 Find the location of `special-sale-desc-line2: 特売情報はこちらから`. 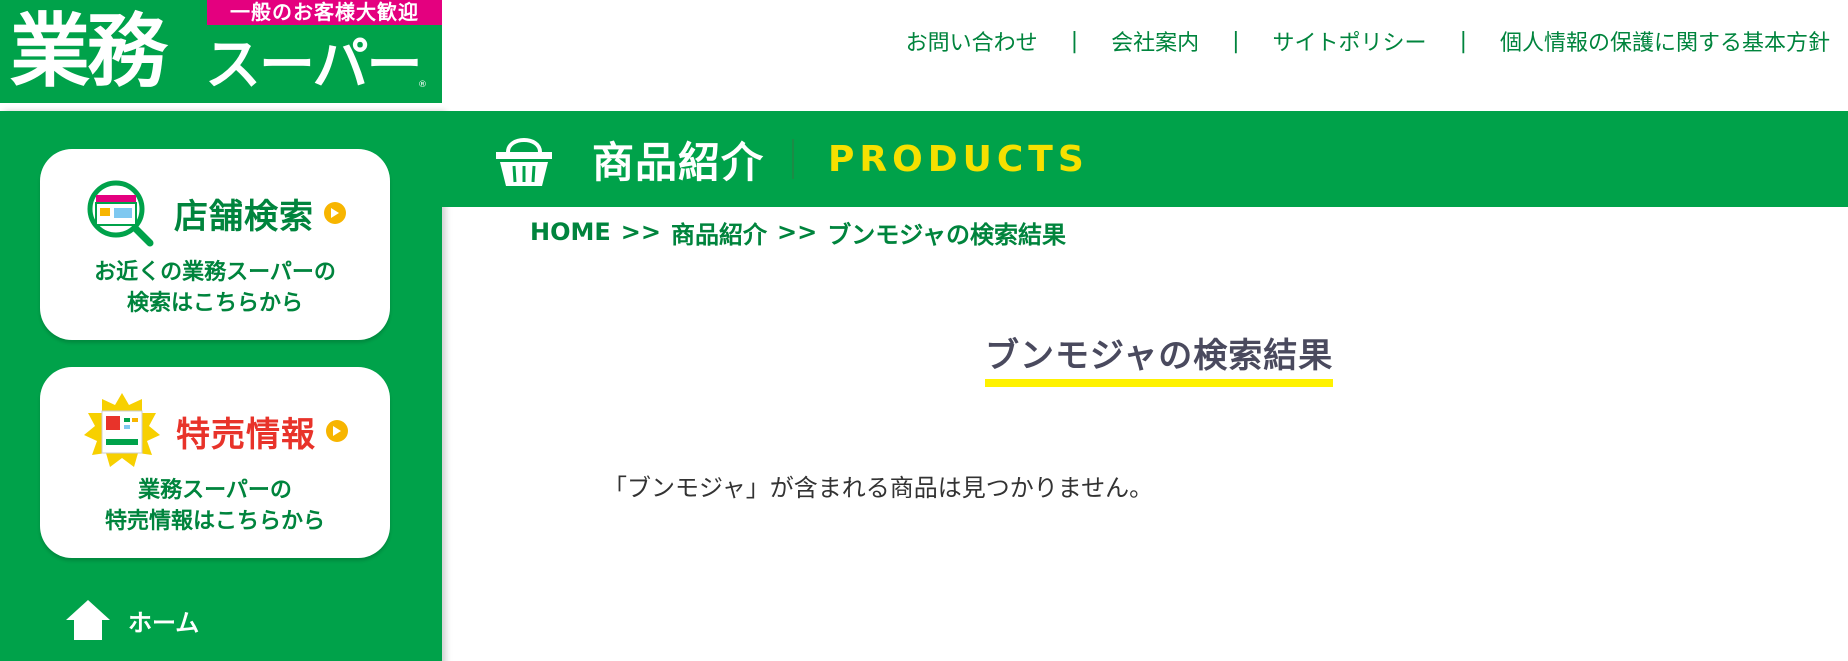

special-sale-desc-line2: 特売情報はこちらから is located at coordinates (214, 521).